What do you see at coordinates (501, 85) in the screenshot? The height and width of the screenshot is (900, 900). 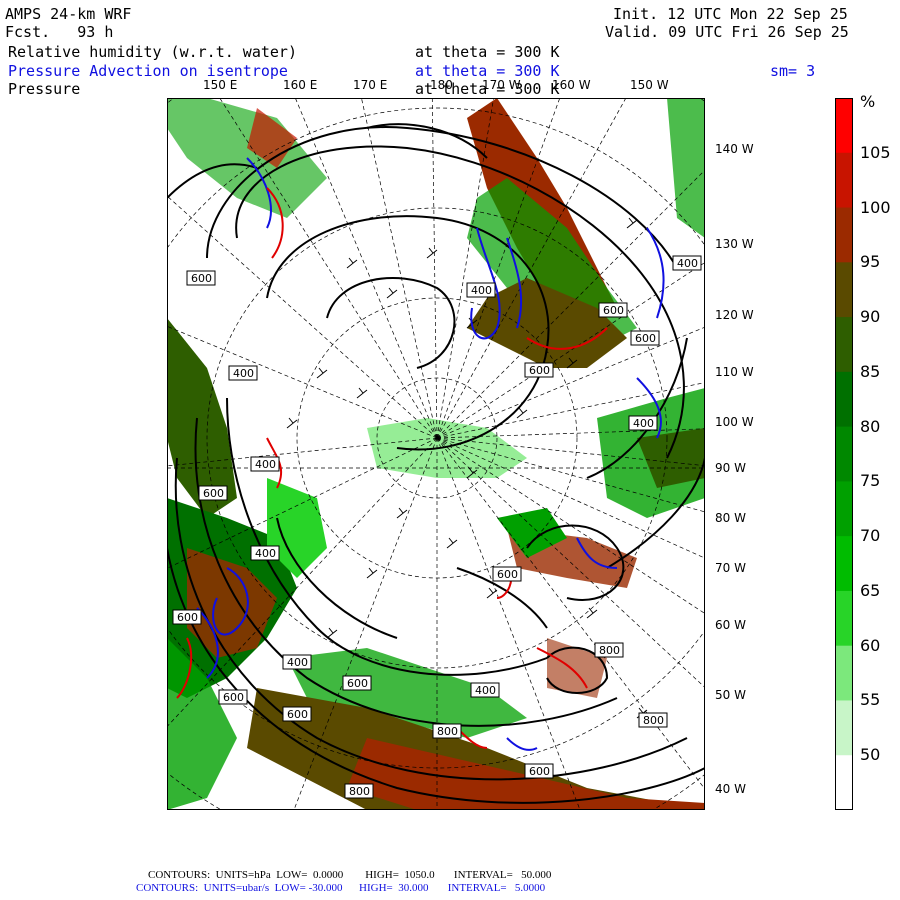 I see `lon-label-top: 170 W` at bounding box center [501, 85].